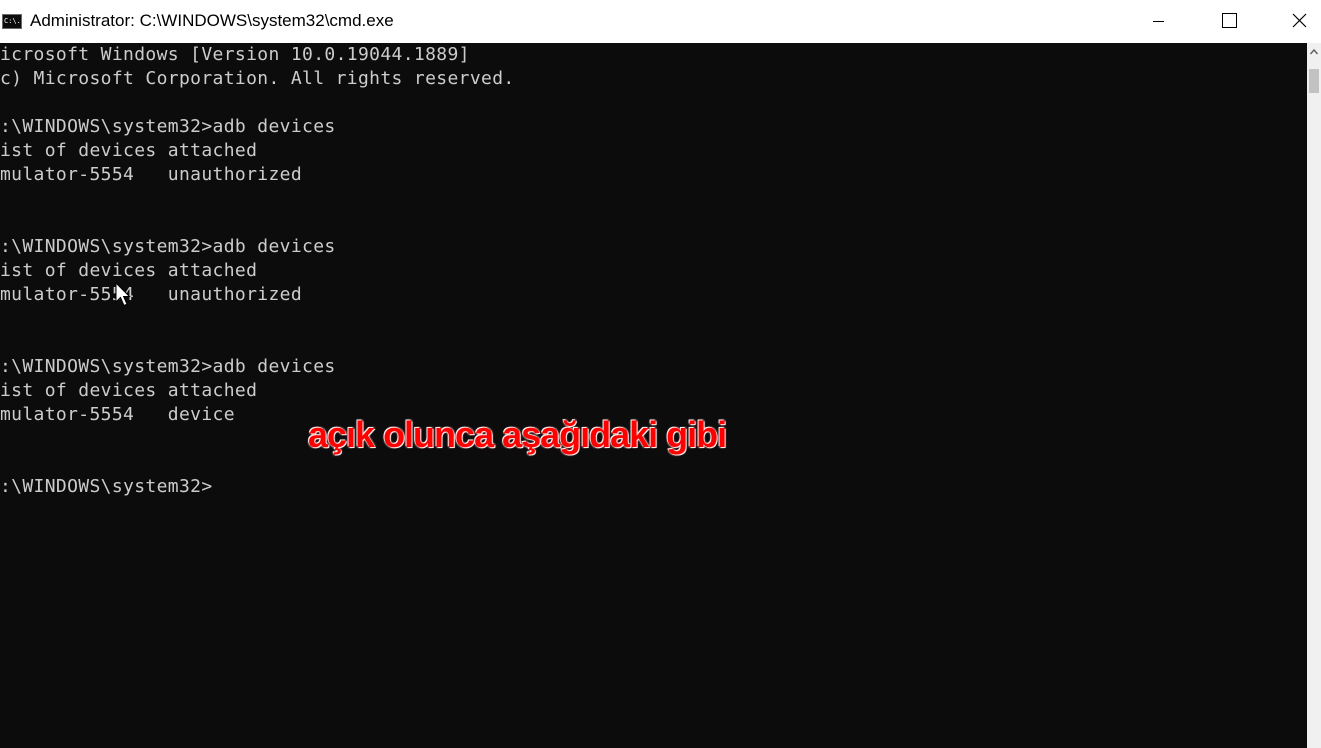  What do you see at coordinates (1299, 20) in the screenshot?
I see `close-icon` at bounding box center [1299, 20].